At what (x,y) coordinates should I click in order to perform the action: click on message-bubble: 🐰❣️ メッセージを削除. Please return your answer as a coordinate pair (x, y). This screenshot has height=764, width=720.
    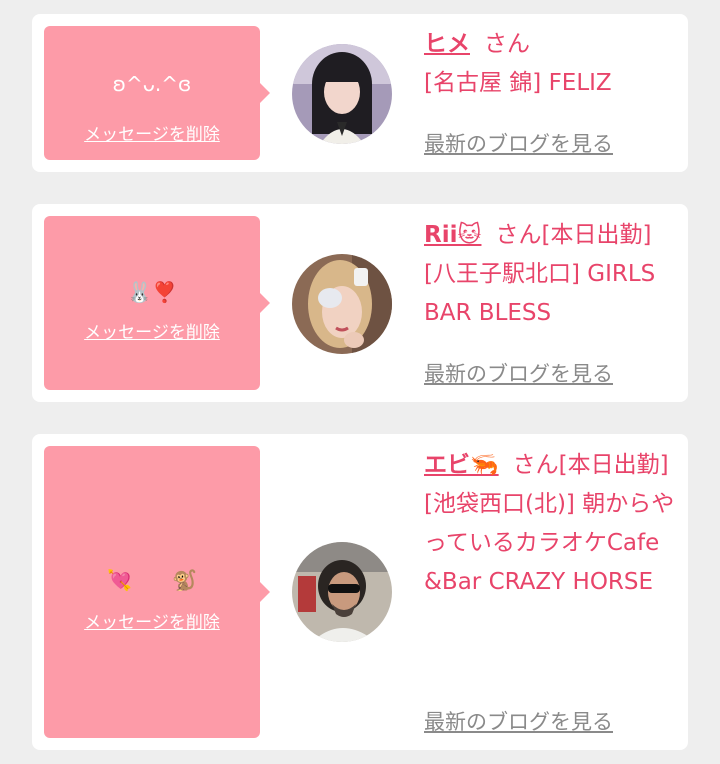
    Looking at the image, I should click on (157, 303).